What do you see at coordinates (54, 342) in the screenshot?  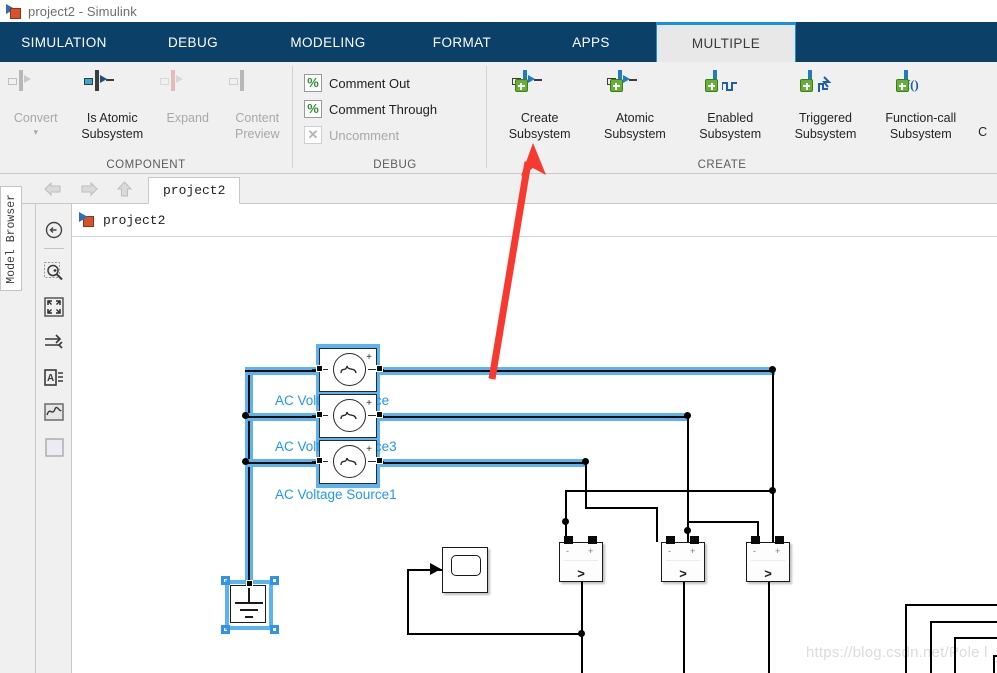 I see `signal-routing-icon` at bounding box center [54, 342].